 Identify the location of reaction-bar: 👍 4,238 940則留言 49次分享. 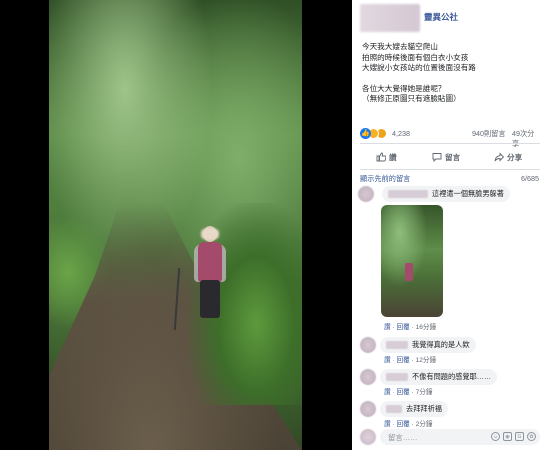
(450, 137).